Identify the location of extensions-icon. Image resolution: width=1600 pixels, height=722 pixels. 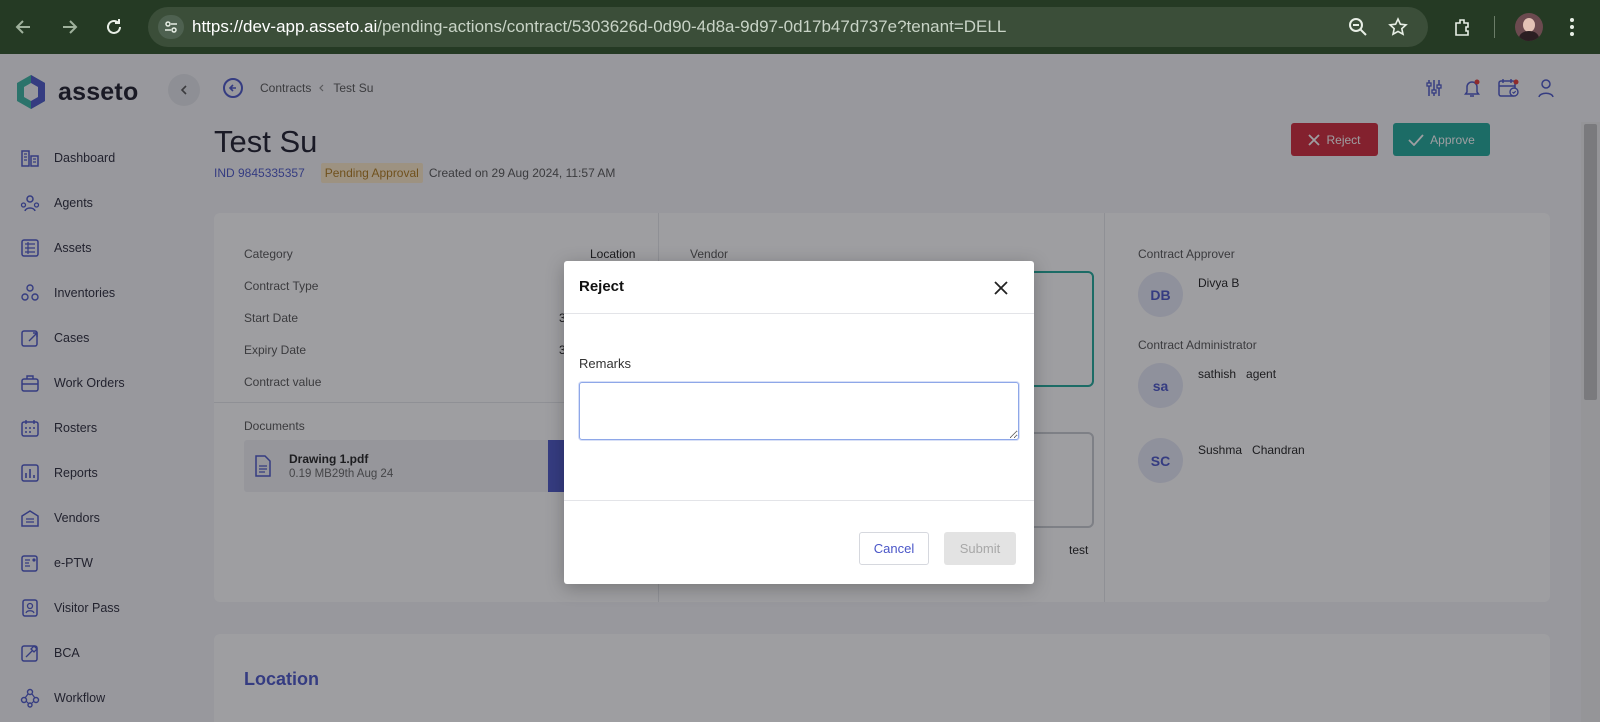
(1462, 27).